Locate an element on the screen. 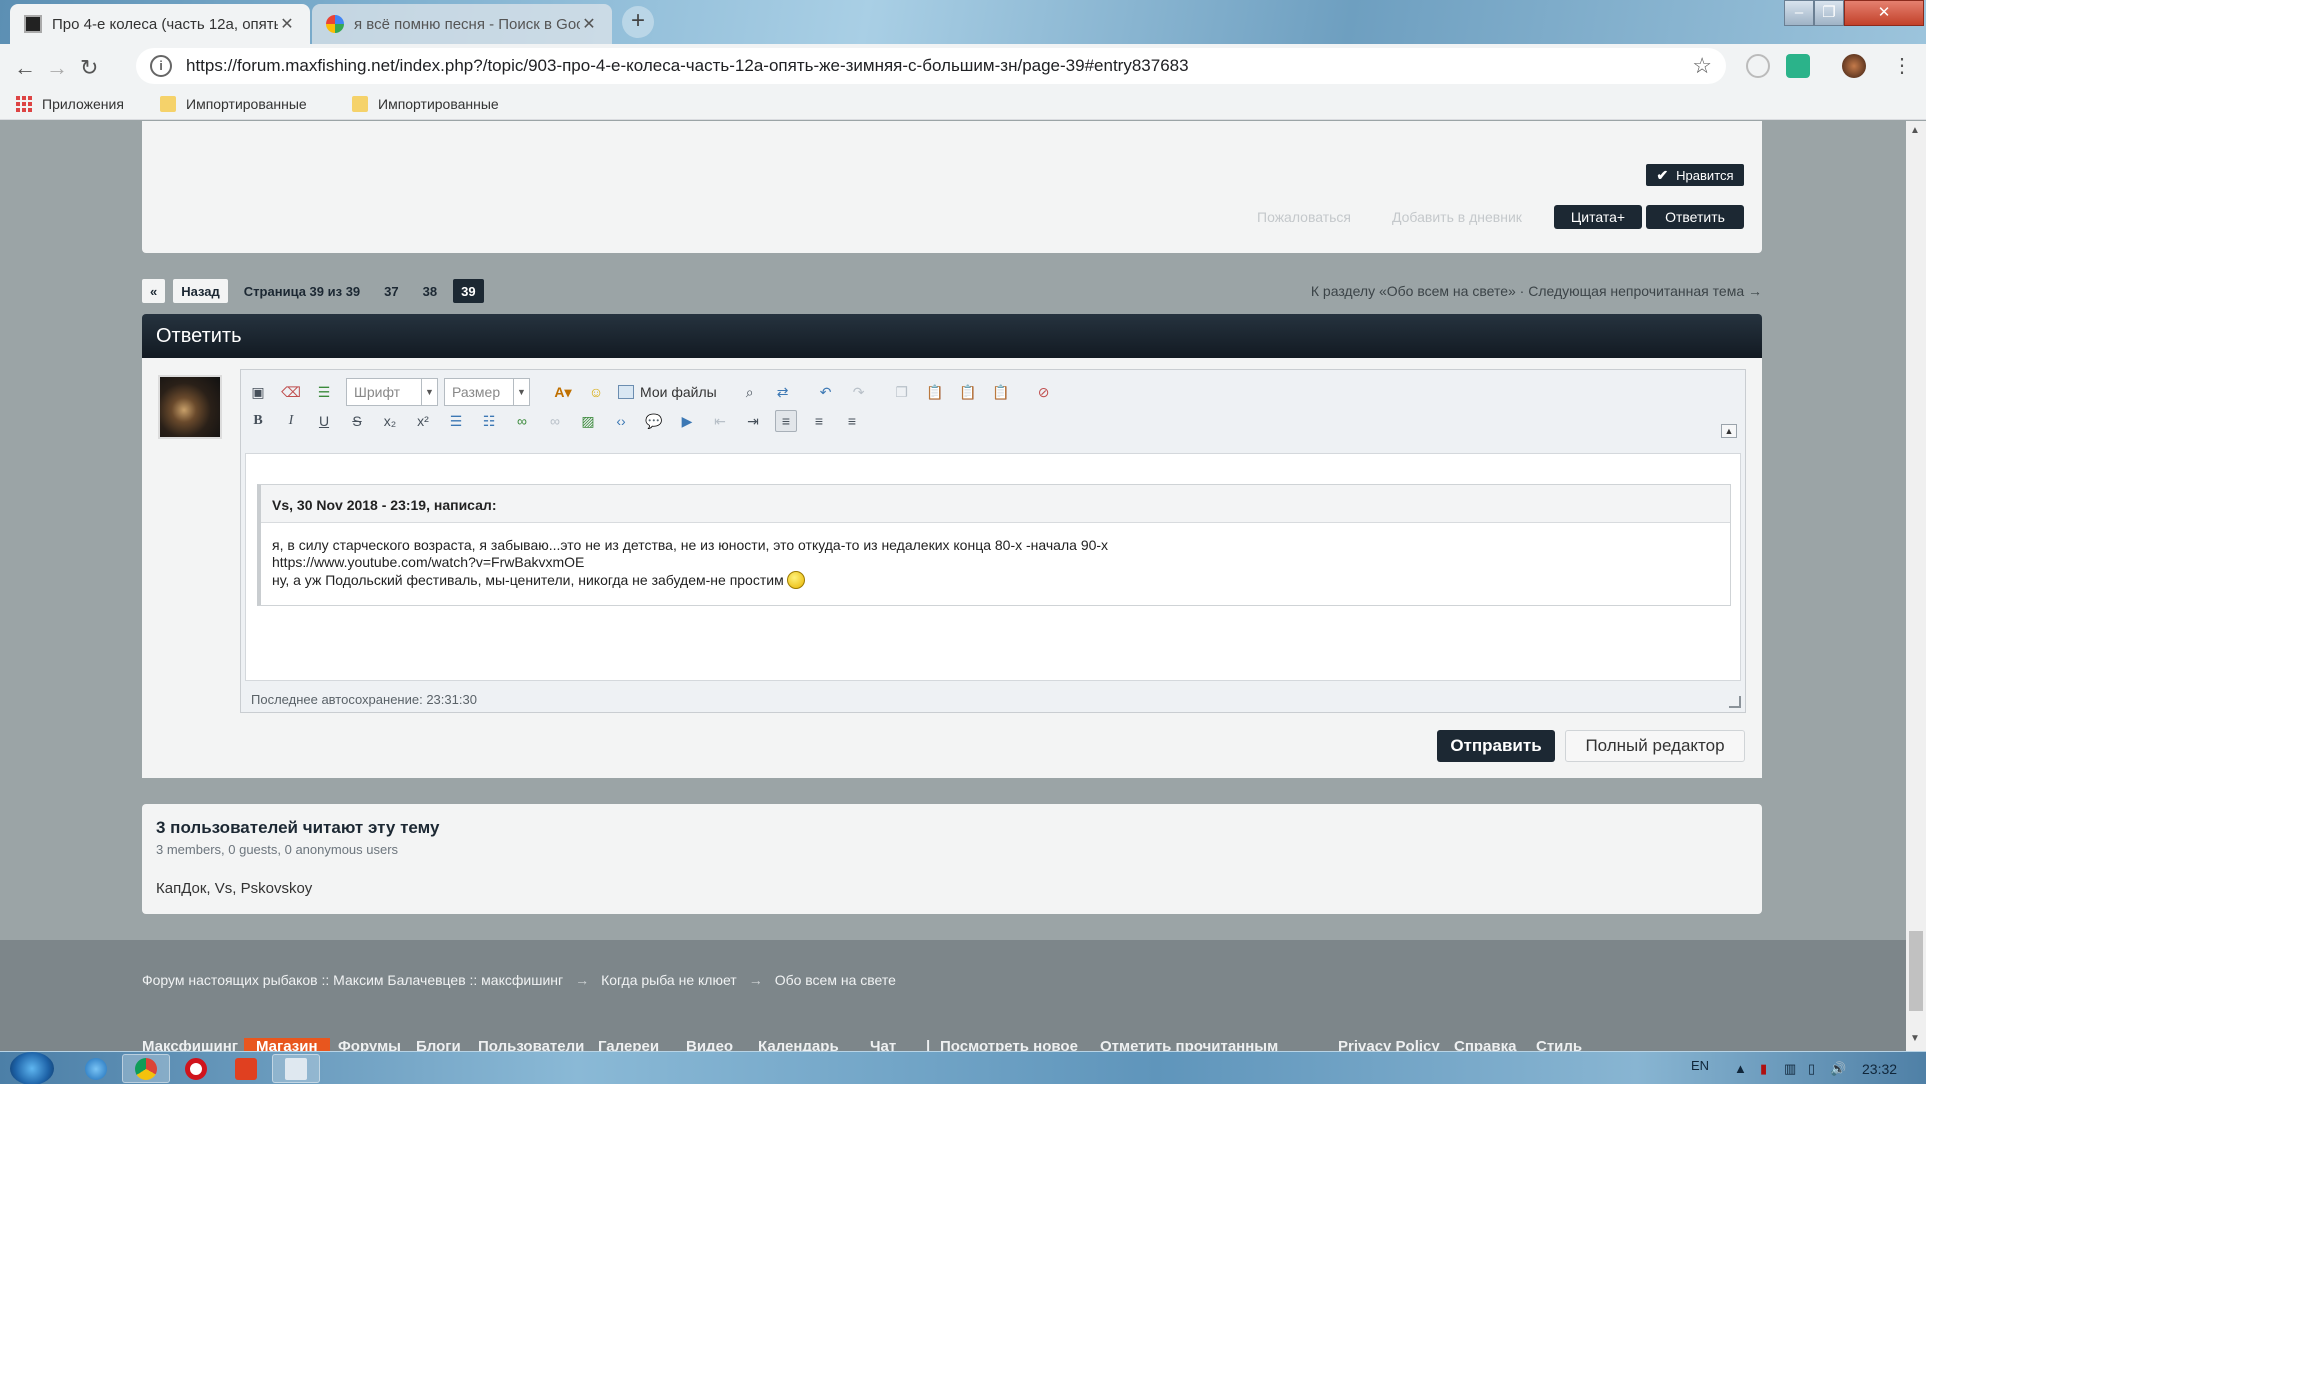 The image size is (2304, 1378). align-left-icon: ≡ is located at coordinates (786, 421).